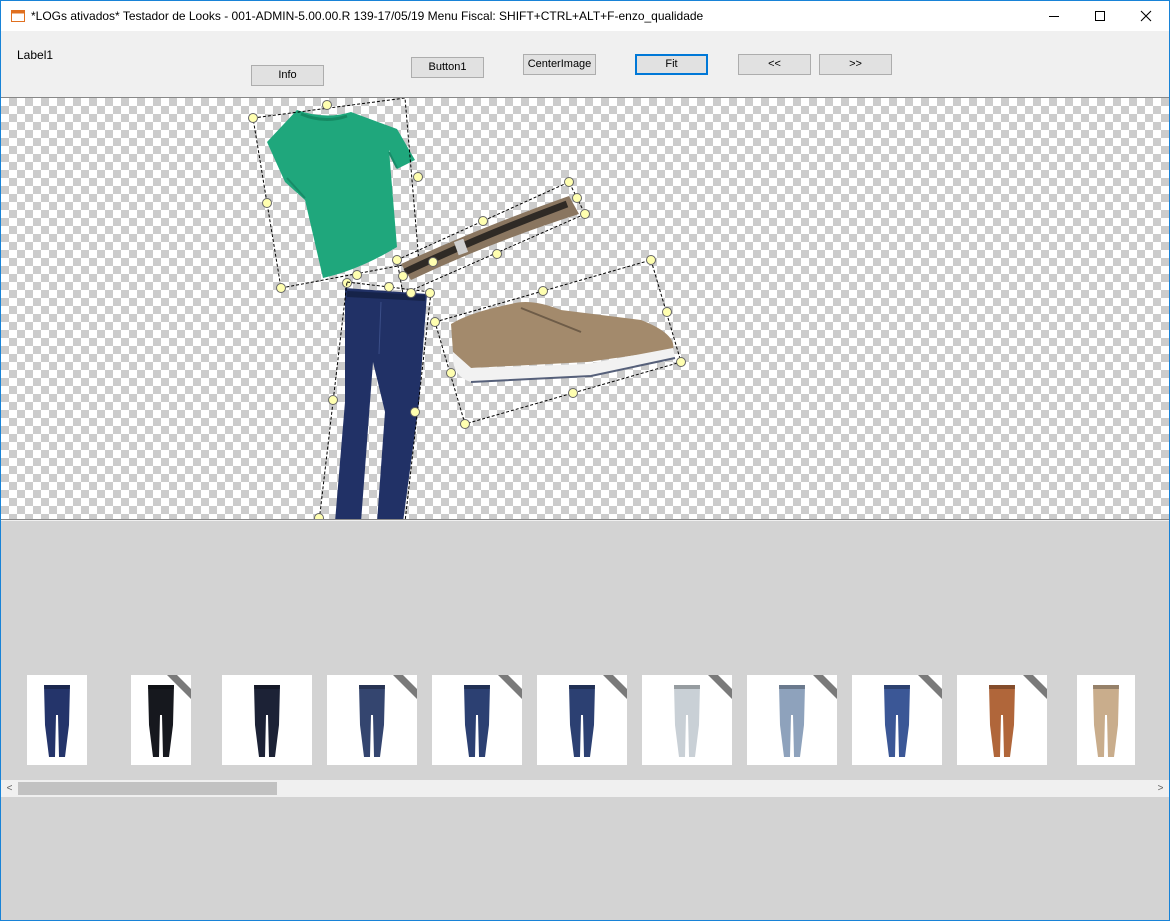 The image size is (1170, 921). What do you see at coordinates (855, 64) in the screenshot?
I see `next-button: >>` at bounding box center [855, 64].